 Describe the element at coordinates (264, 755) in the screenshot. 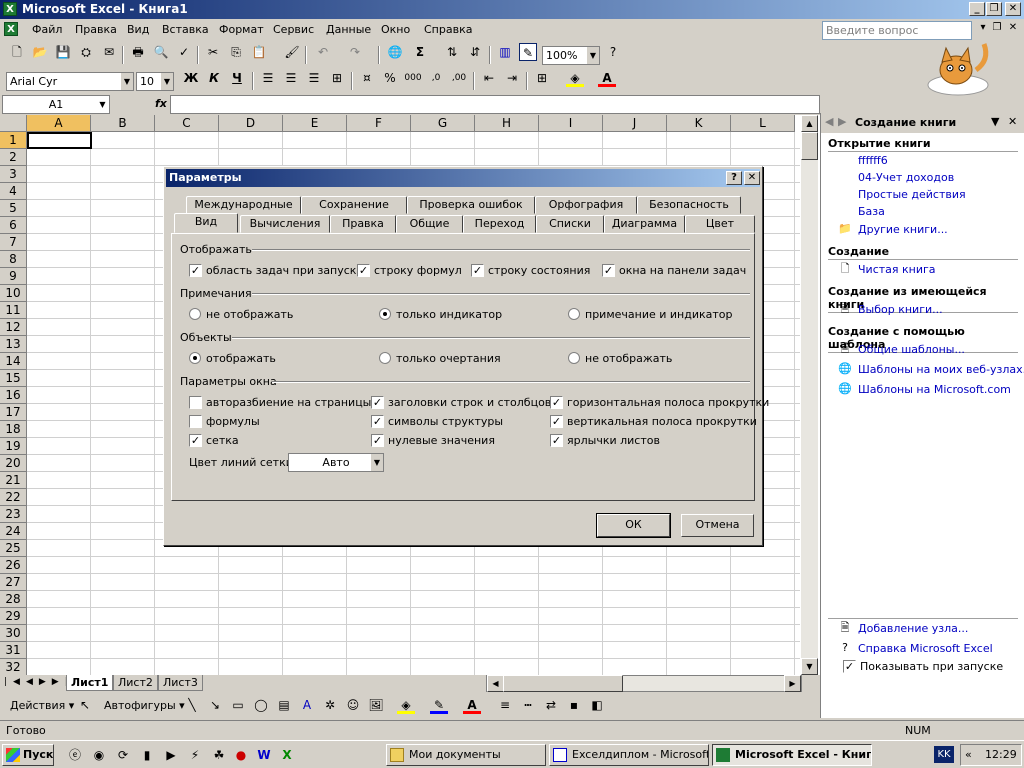

I see `word-icon: W` at that location.